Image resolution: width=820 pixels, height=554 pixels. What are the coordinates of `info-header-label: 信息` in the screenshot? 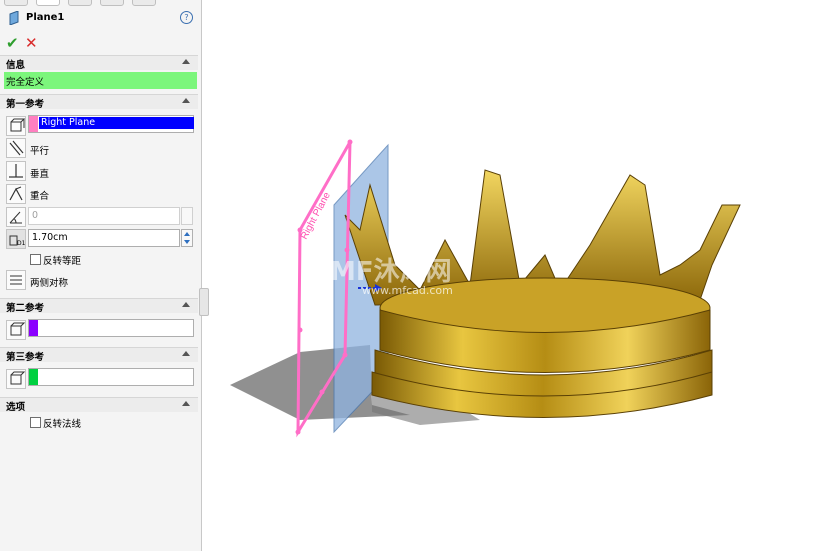 It's located at (16, 65).